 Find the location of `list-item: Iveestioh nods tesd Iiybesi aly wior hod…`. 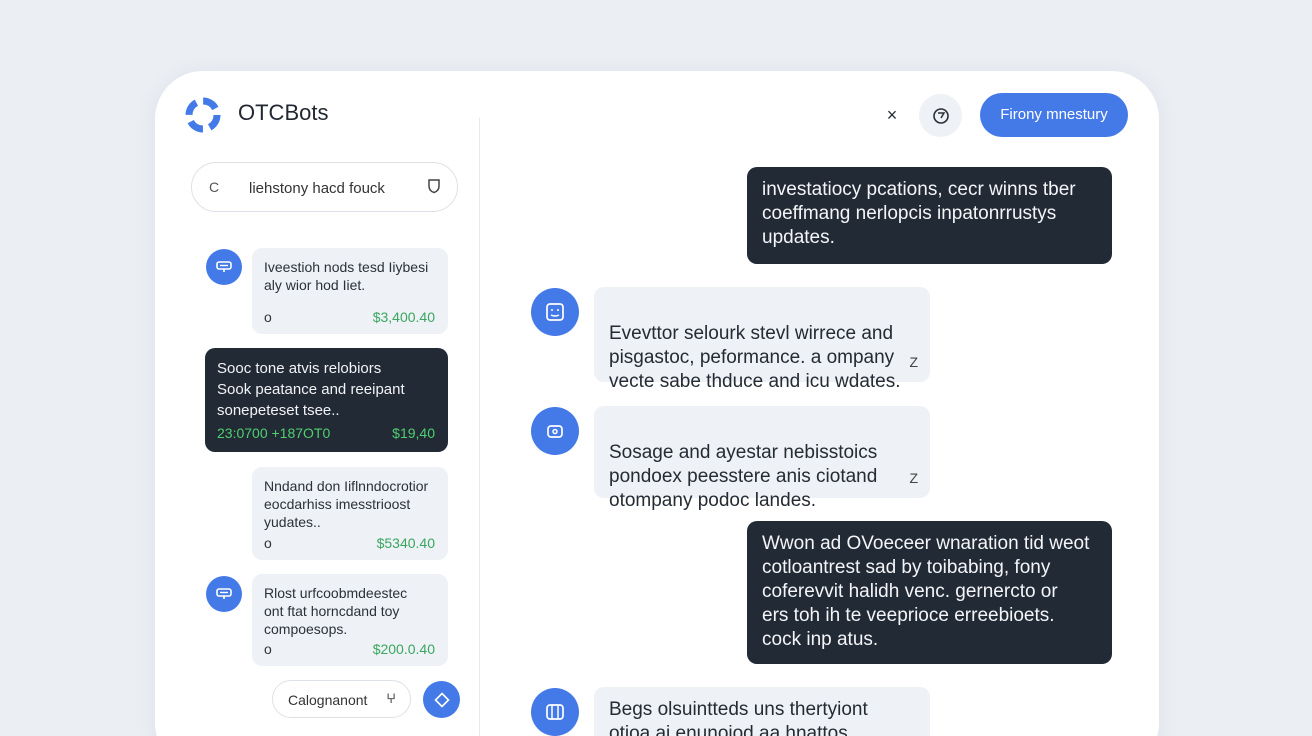

list-item: Iveestioh nods tesd Iiybesi aly wior hod… is located at coordinates (350, 291).